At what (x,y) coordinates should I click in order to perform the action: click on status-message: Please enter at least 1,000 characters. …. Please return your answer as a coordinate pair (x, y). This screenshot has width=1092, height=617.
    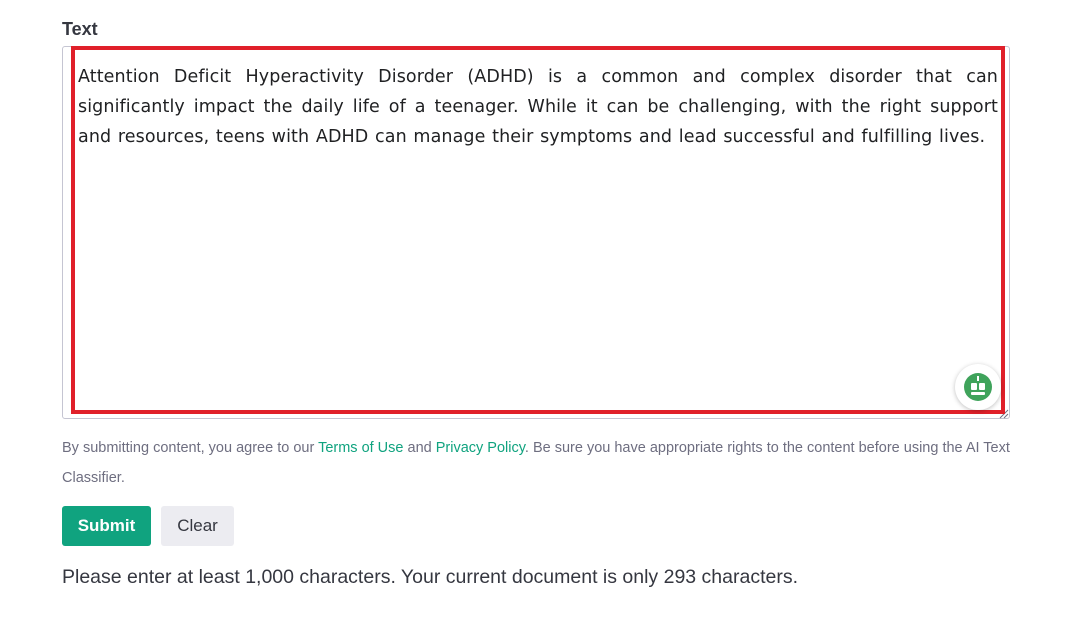
    Looking at the image, I should click on (430, 577).